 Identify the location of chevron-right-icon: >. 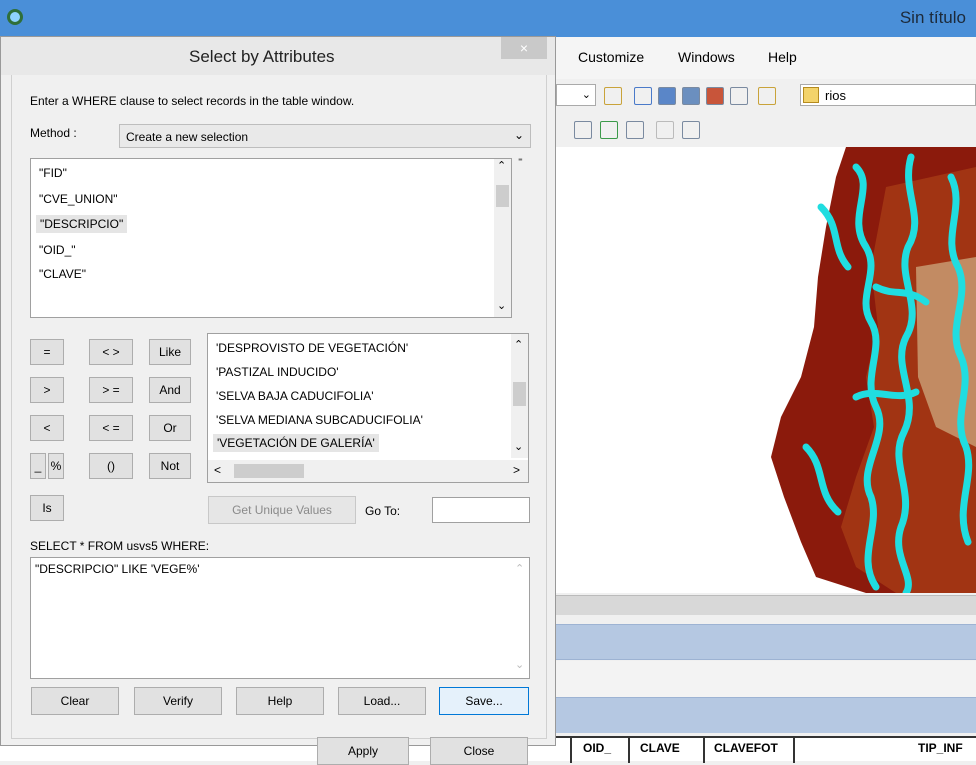
(516, 470).